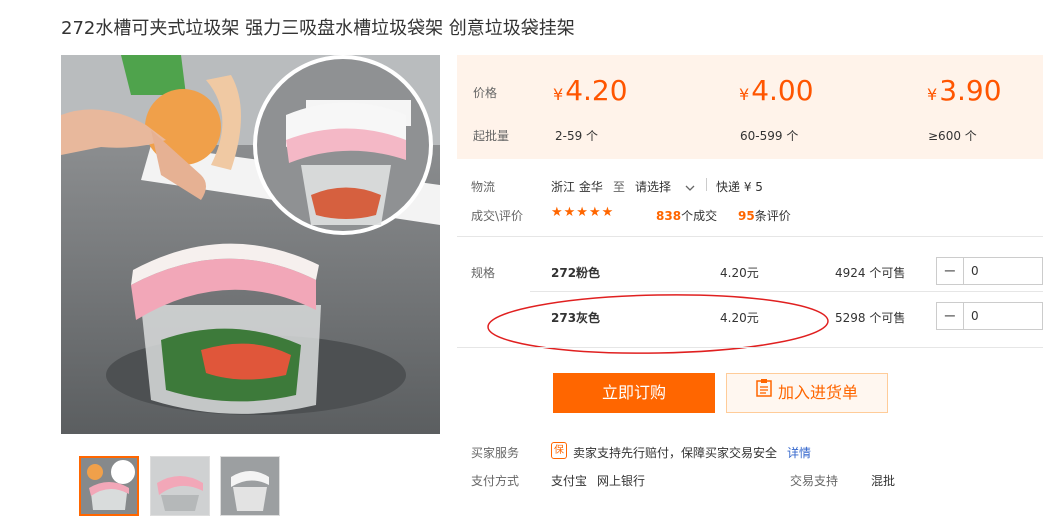 The height and width of the screenshot is (531, 1043). Describe the element at coordinates (583, 212) in the screenshot. I see `star-rating: ★★★★★` at that location.